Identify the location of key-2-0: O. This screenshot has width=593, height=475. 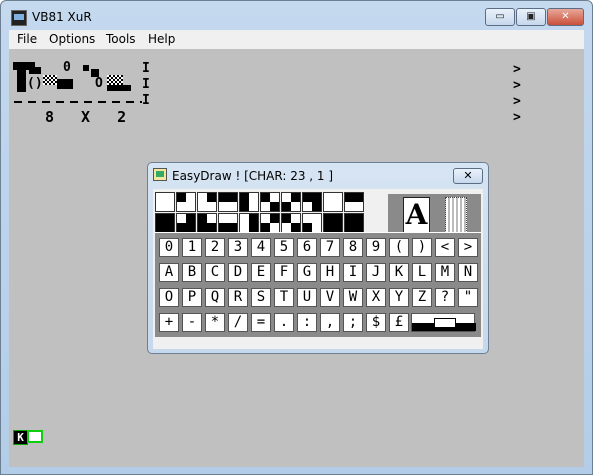
(169, 297).